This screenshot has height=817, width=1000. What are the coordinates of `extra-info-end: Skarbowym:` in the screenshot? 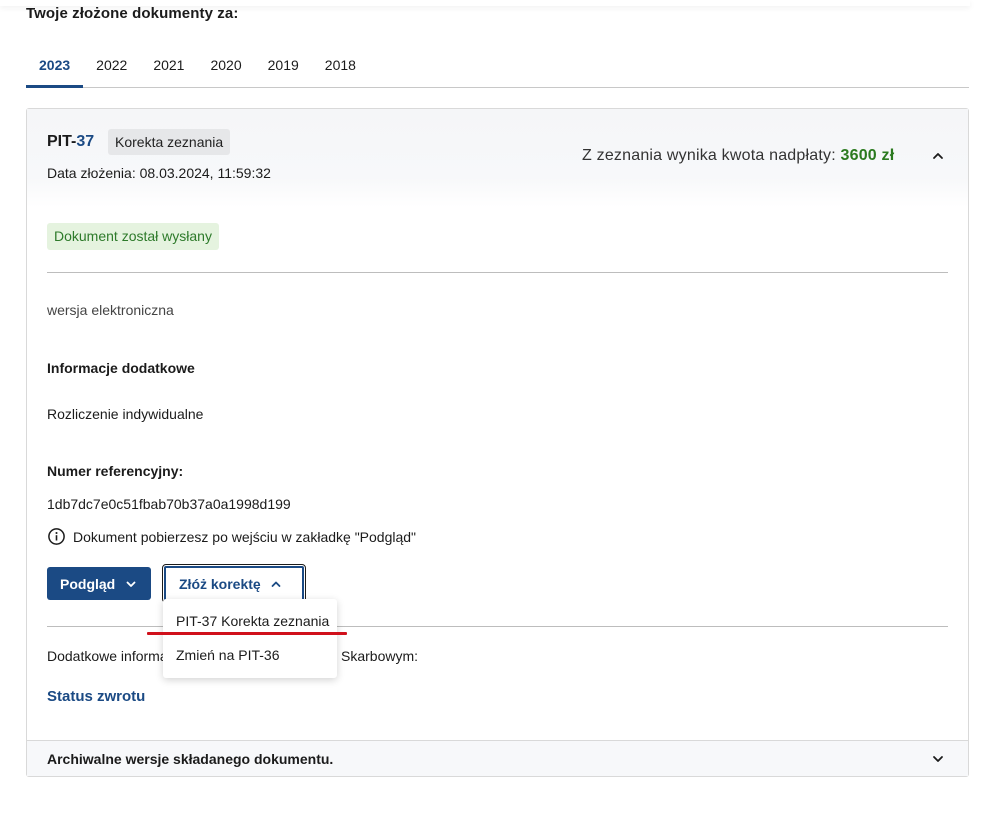 It's located at (380, 656).